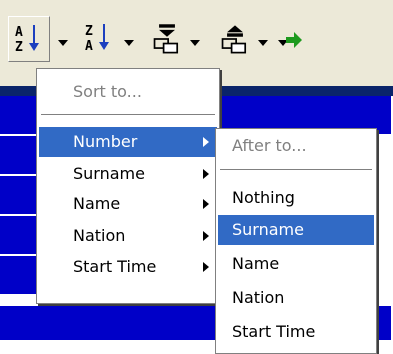 Image resolution: width=393 pixels, height=354 pixels. Describe the element at coordinates (296, 198) in the screenshot. I see `after-menu-item-nothing: Nothing` at that location.